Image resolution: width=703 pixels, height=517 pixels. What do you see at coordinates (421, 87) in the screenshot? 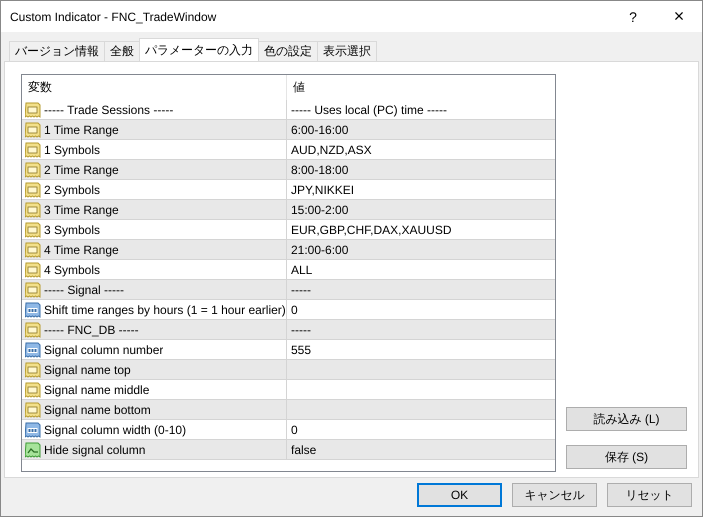
I see `column-header: 値` at bounding box center [421, 87].